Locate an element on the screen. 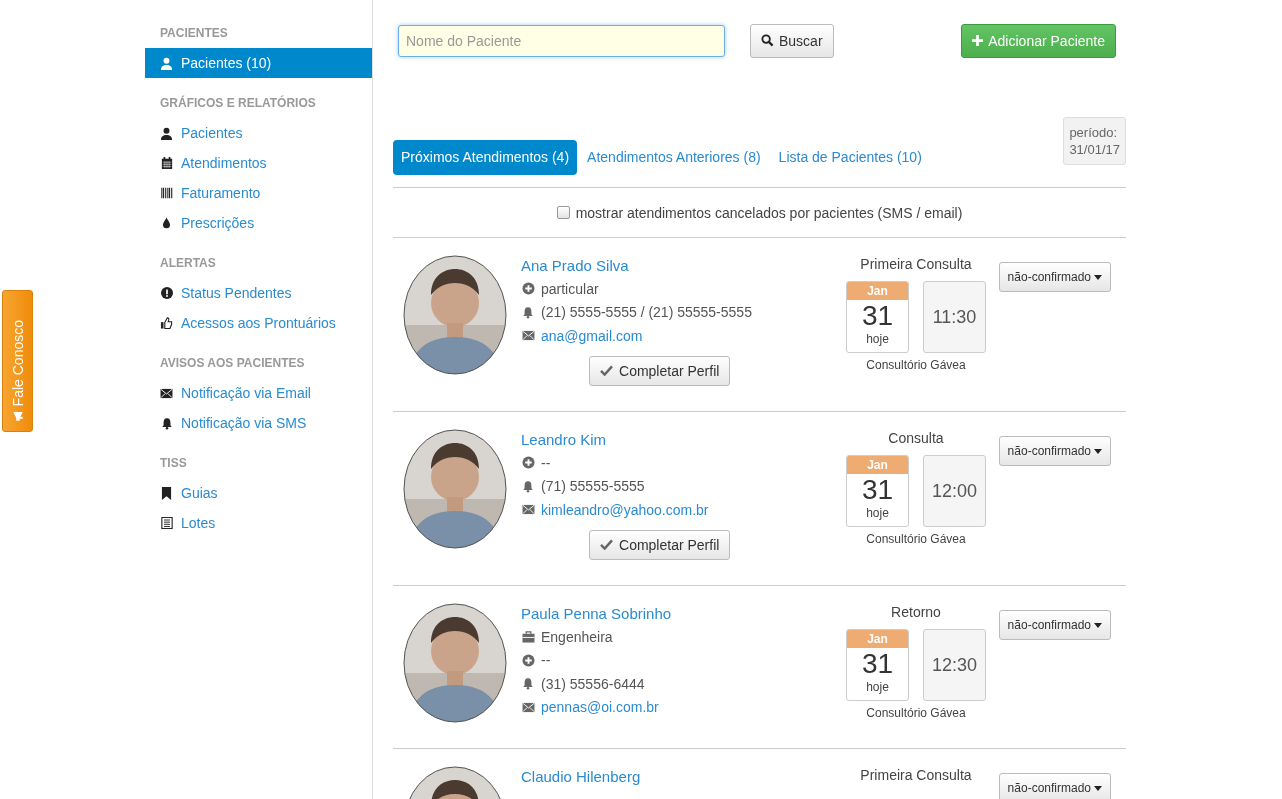  checkbox is located at coordinates (563, 212).